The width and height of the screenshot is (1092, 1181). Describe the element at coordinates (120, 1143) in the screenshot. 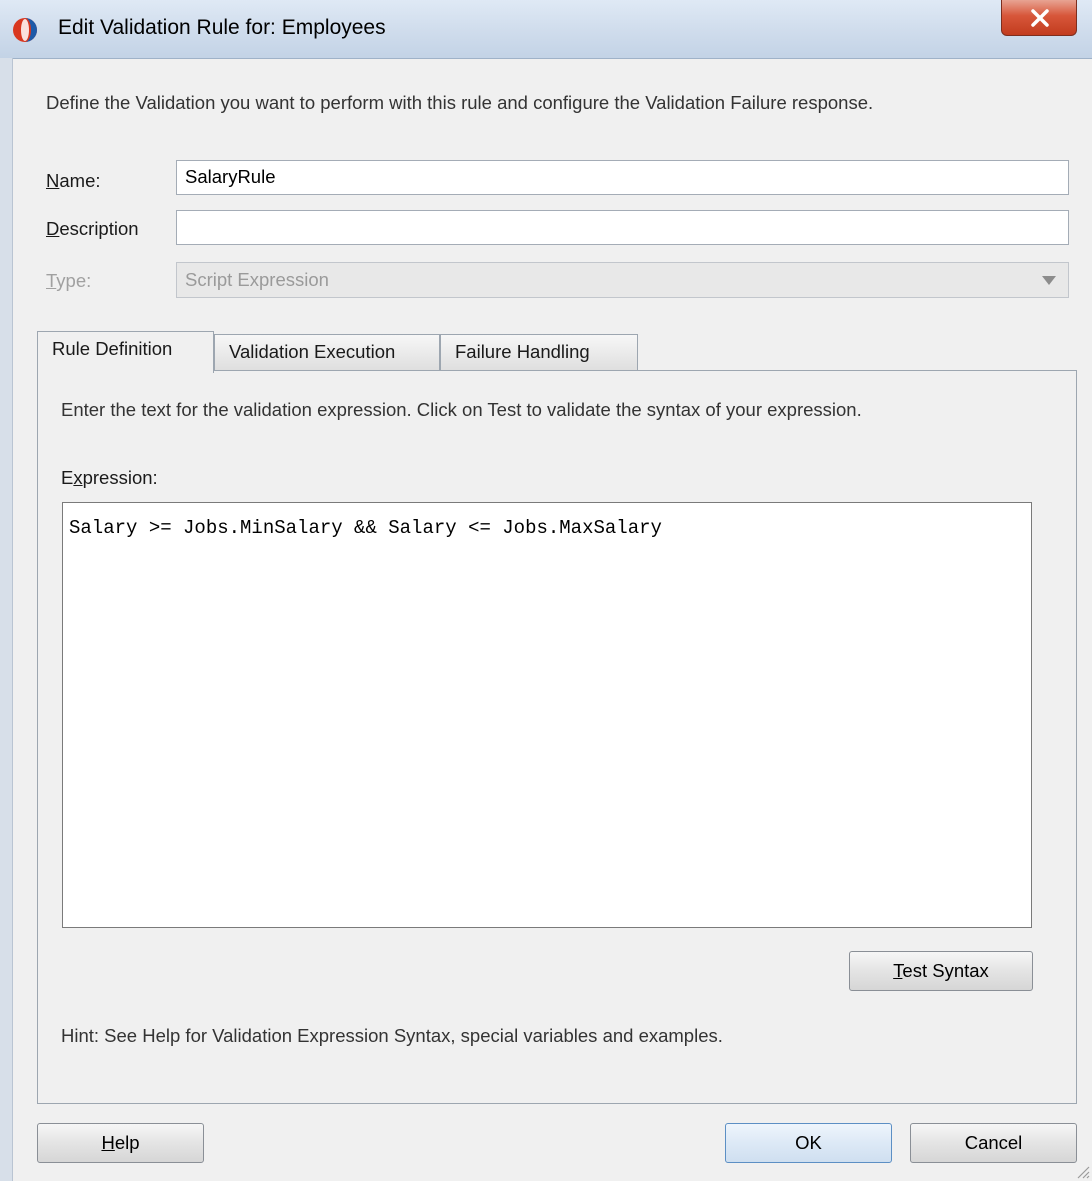

I see `help-button: Help` at that location.